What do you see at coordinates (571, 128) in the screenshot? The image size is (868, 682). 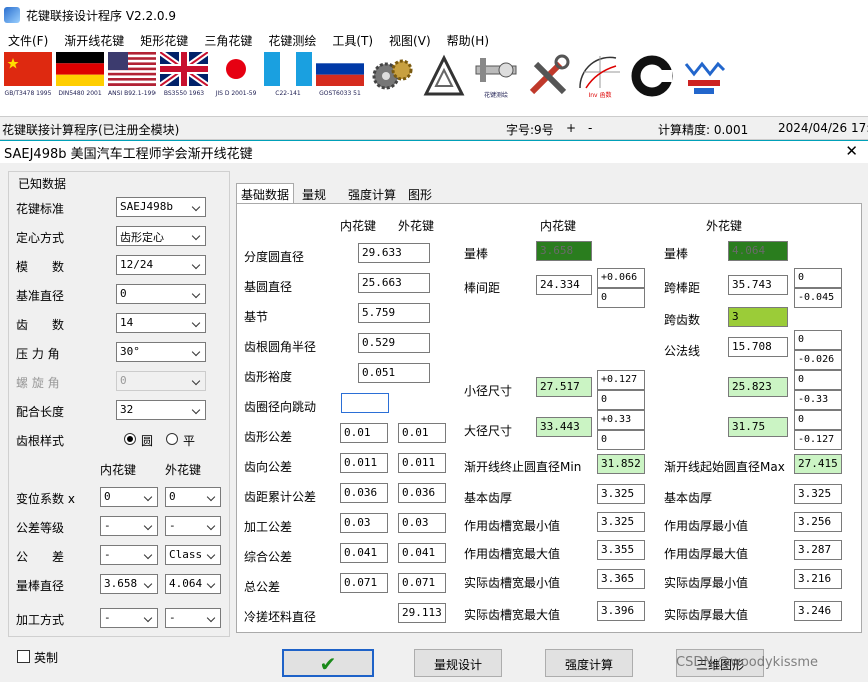 I see `font-increase-button: +` at bounding box center [571, 128].